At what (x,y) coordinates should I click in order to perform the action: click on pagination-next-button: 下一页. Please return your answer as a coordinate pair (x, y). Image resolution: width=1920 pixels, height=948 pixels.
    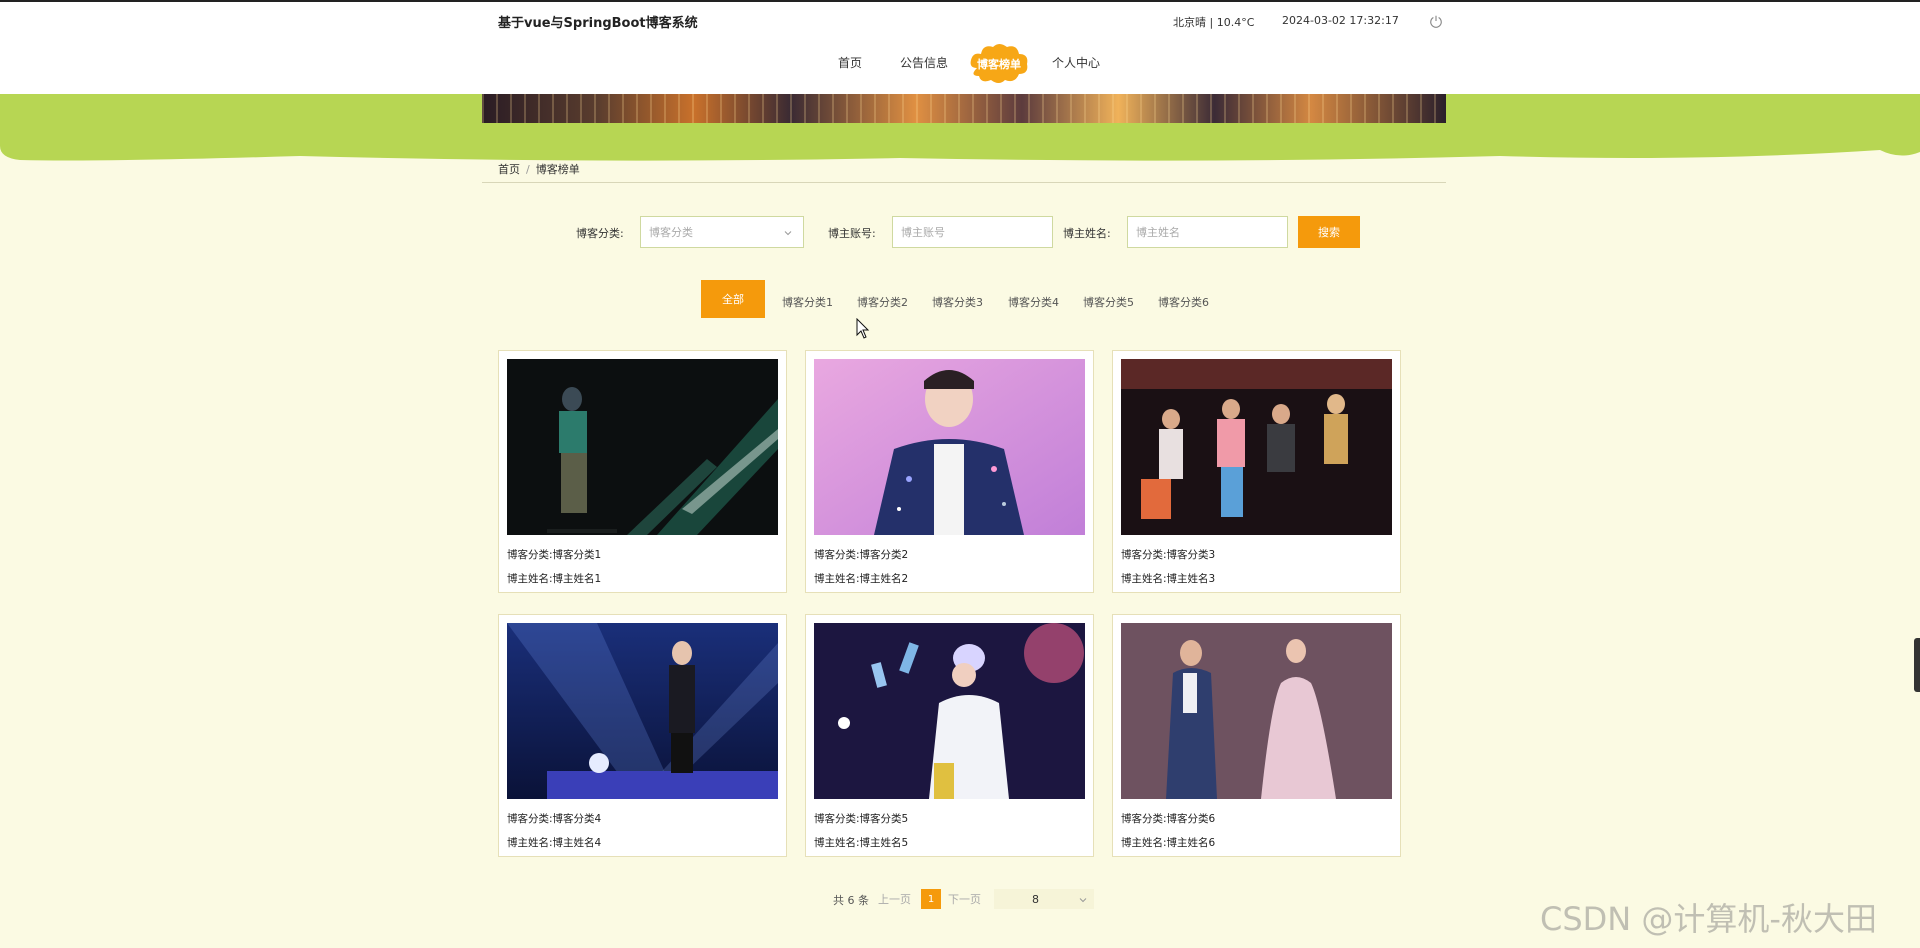
    Looking at the image, I should click on (964, 899).